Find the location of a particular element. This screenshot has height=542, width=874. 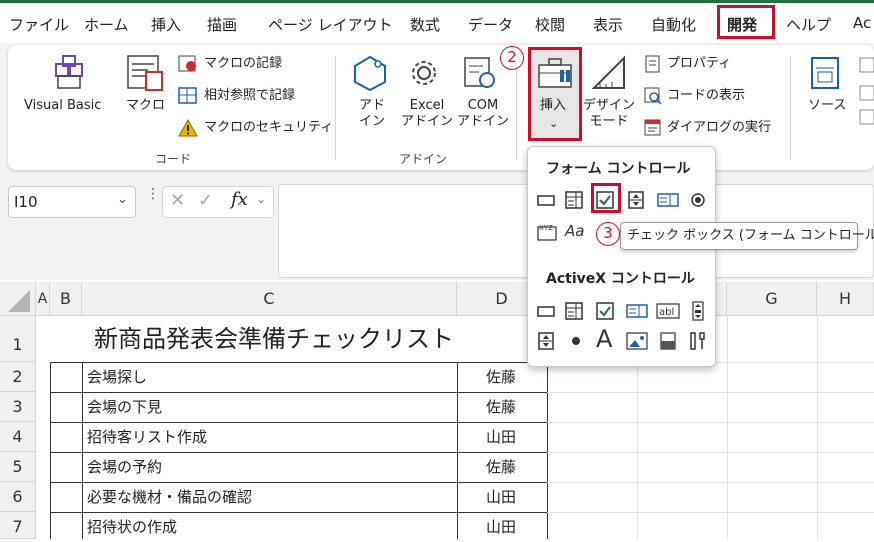

visual-basic-icon is located at coordinates (70, 75).